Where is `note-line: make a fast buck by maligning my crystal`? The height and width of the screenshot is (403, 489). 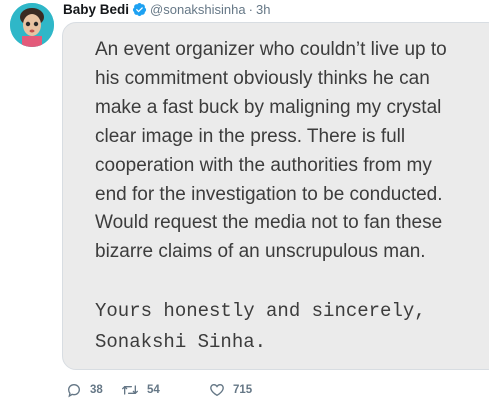
note-line: make a fast buck by maligning my crystal is located at coordinates (268, 107).